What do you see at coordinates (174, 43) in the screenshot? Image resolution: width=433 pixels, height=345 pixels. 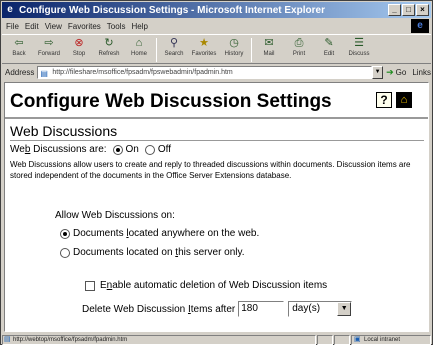 I see `search-icon: ⚲` at bounding box center [174, 43].